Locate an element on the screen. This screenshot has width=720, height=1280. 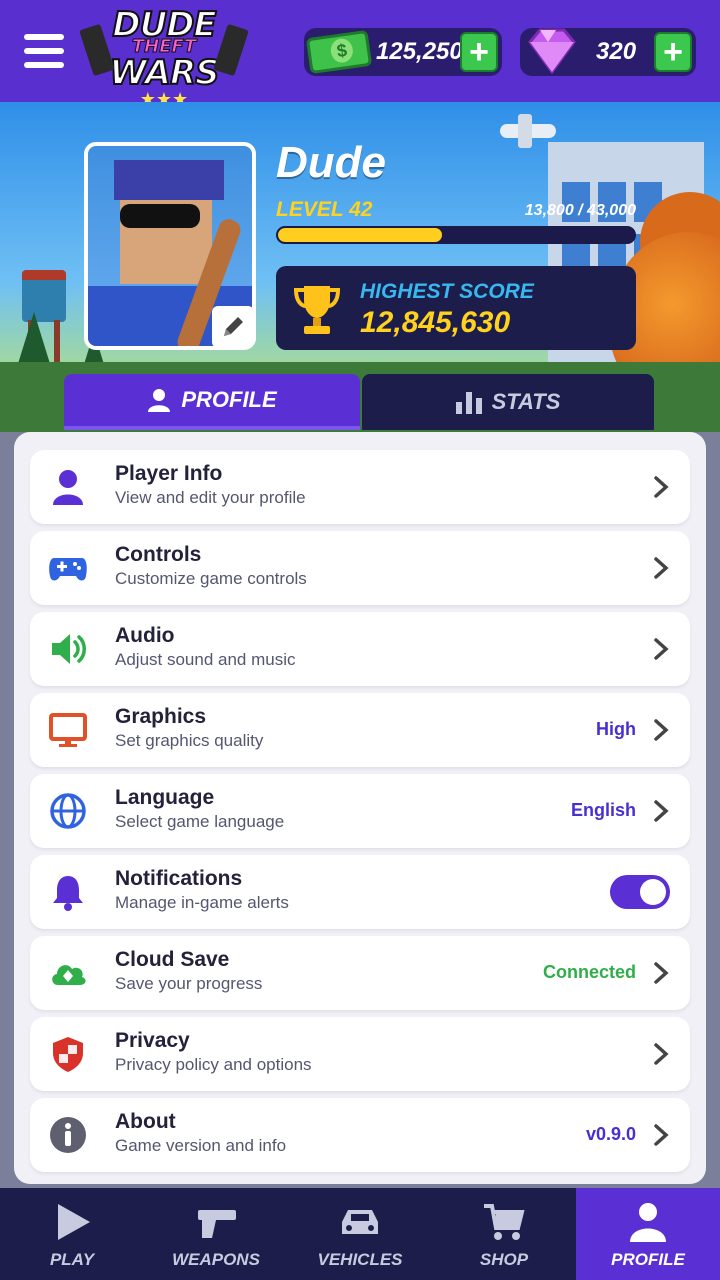
gem-icon is located at coordinates (552, 51).